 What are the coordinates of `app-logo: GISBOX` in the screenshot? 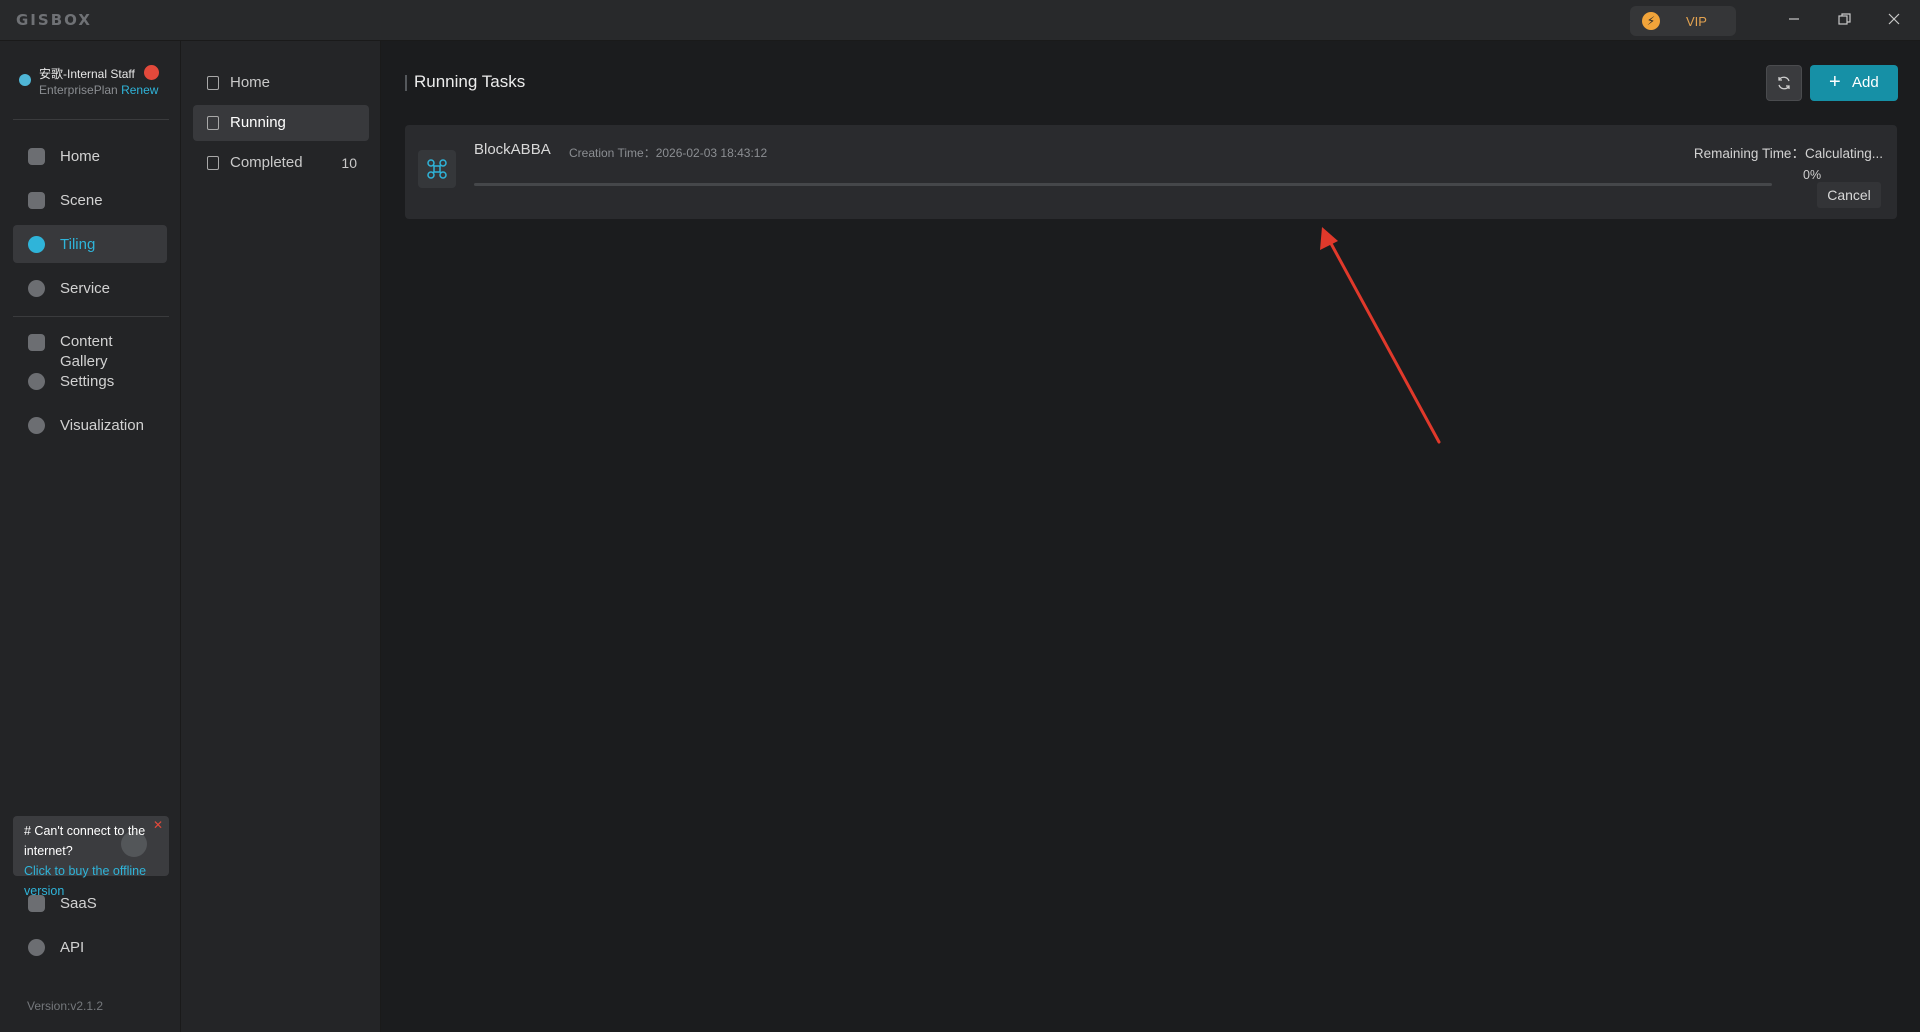 It's located at (54, 20).